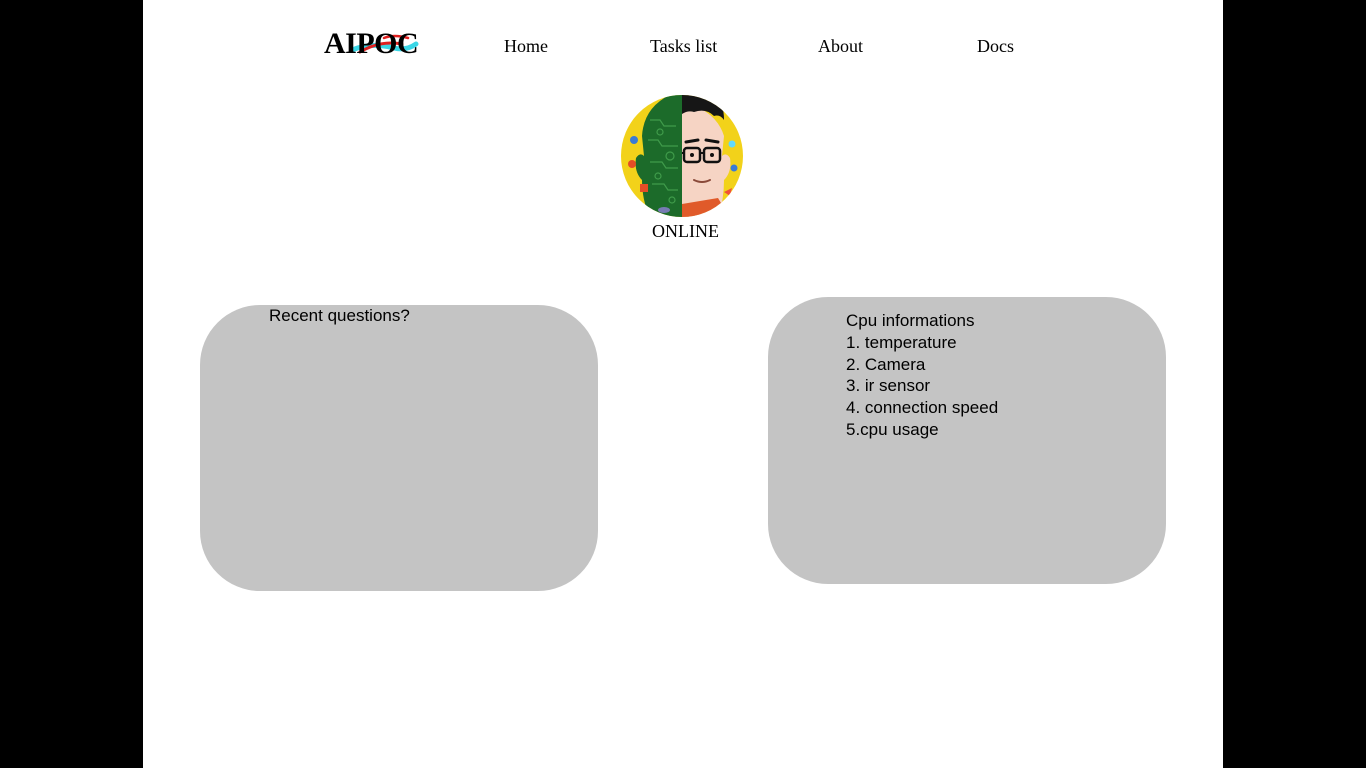 Image resolution: width=1366 pixels, height=768 pixels. I want to click on recent-questions-card, so click(399, 448).